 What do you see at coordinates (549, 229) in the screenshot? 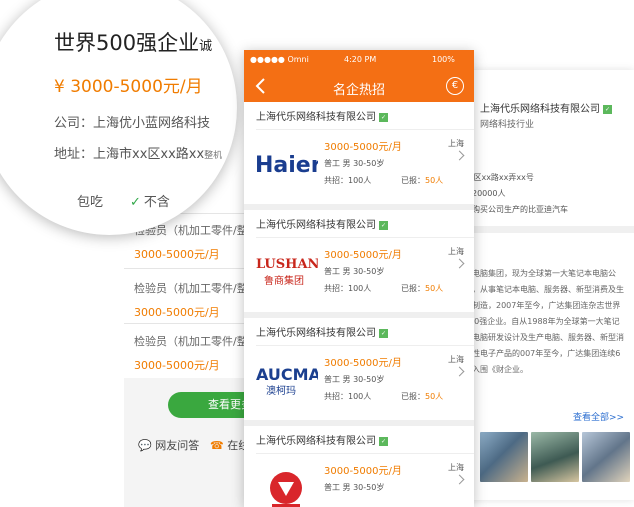
I see `section-divider` at bounding box center [549, 229].